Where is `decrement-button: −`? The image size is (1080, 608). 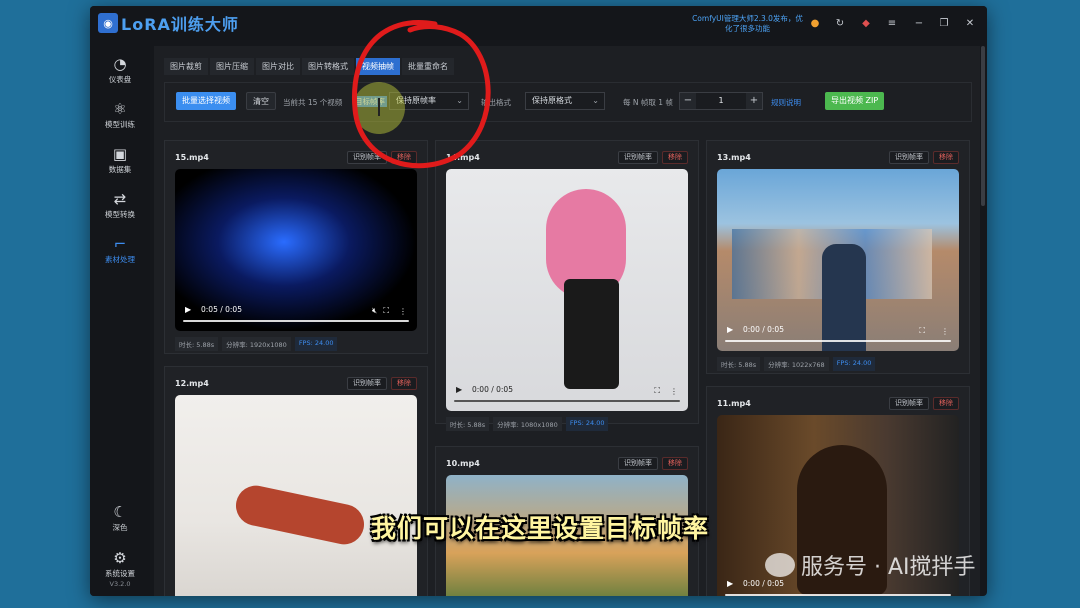 decrement-button: − is located at coordinates (688, 101).